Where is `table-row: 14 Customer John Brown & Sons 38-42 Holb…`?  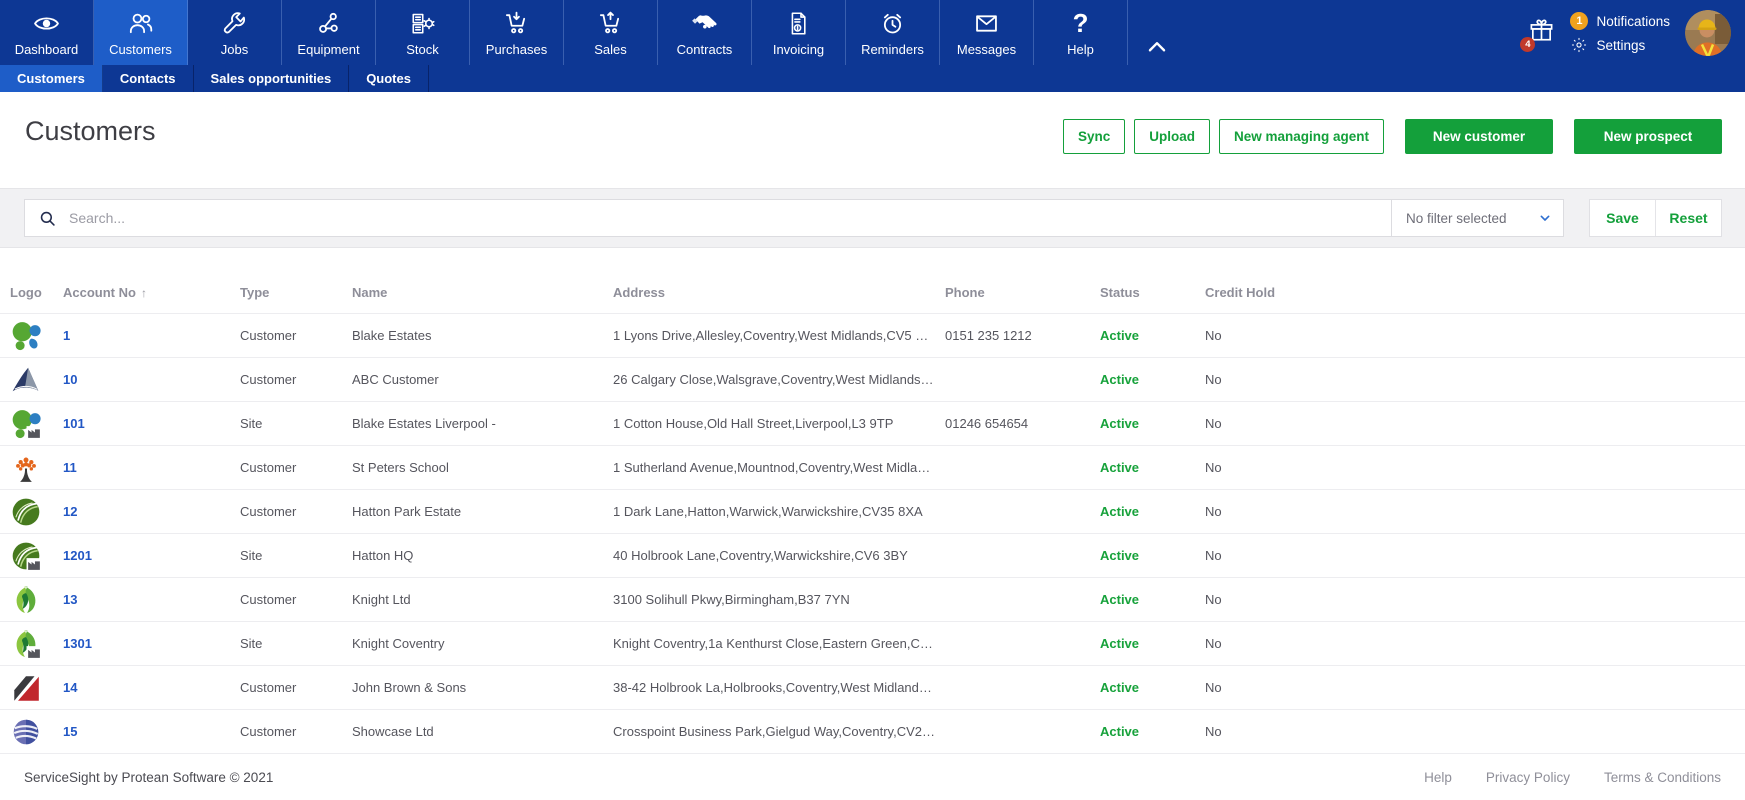 table-row: 14 Customer John Brown & Sons 38-42 Holb… is located at coordinates (872, 688).